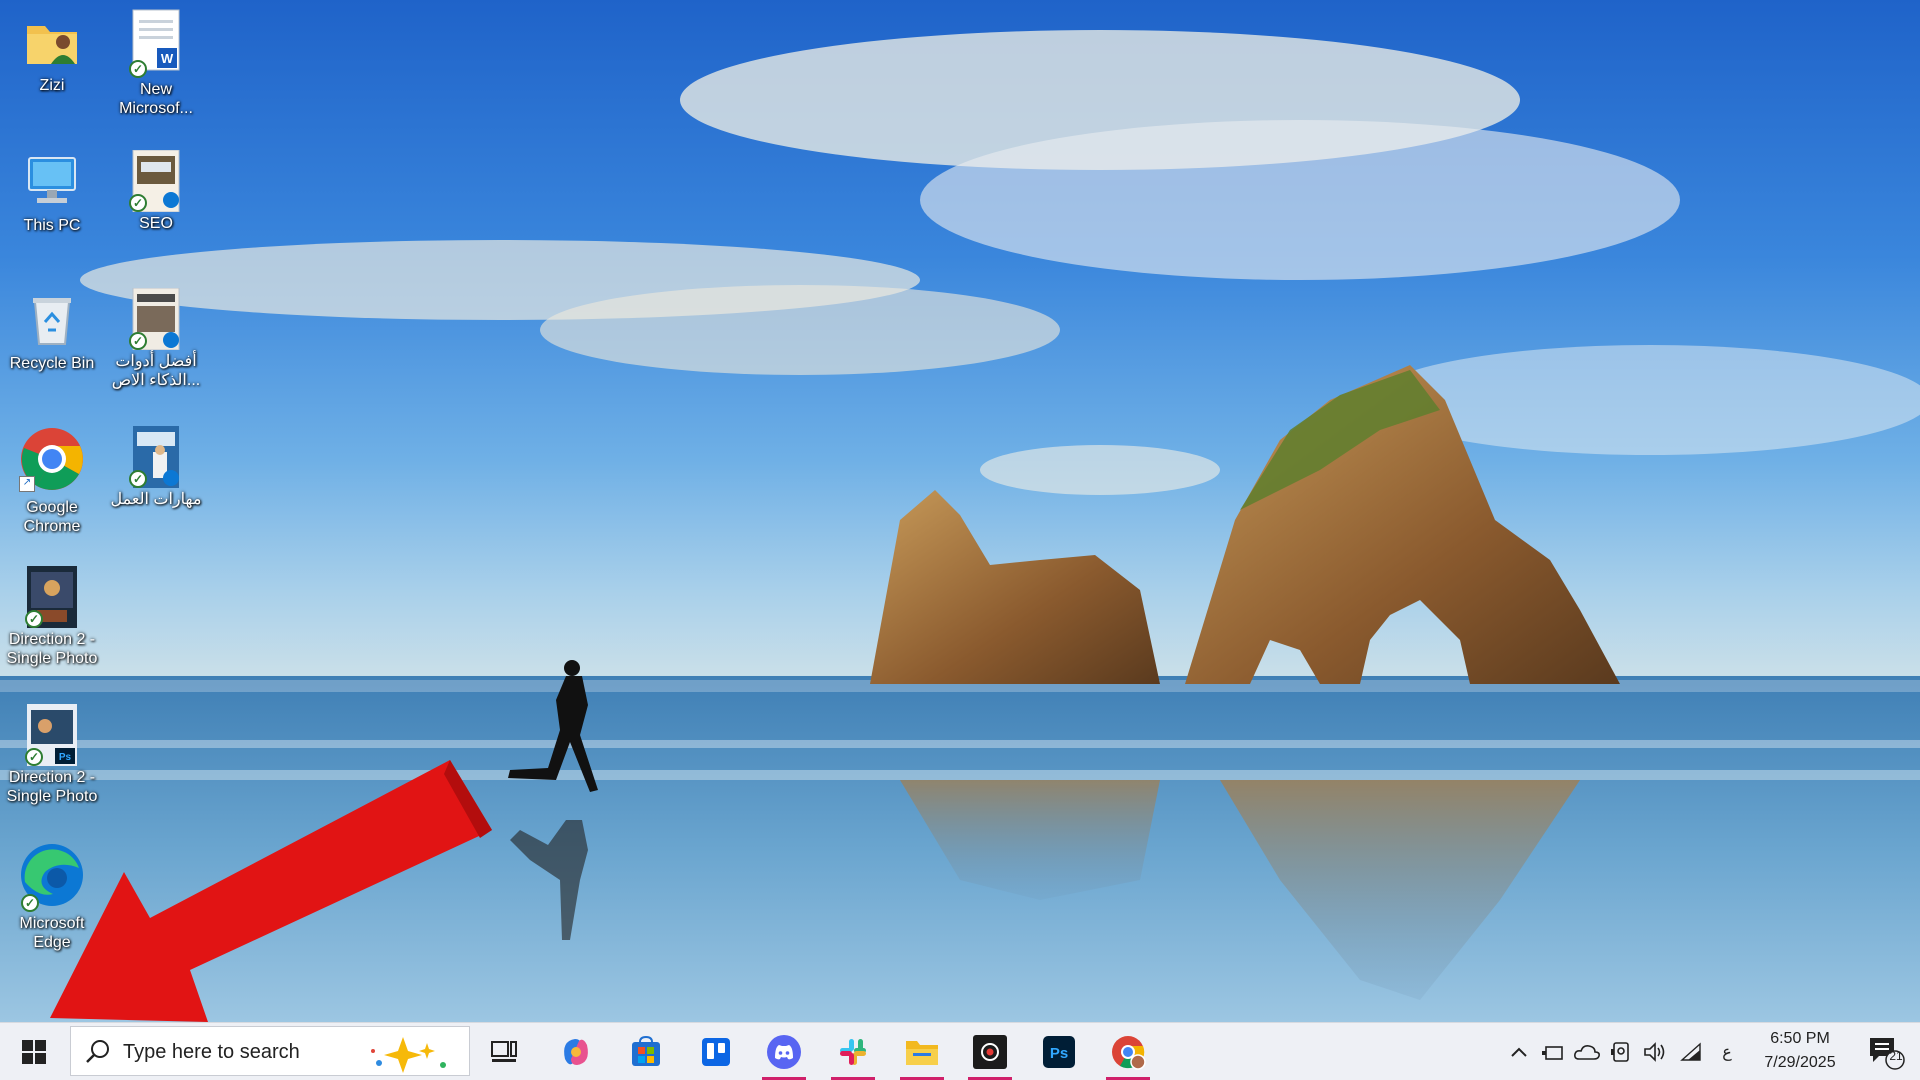 Image resolution: width=1920 pixels, height=1080 pixels. What do you see at coordinates (52, 363) in the screenshot?
I see `desktop-icon-label: Recycle Bin` at bounding box center [52, 363].